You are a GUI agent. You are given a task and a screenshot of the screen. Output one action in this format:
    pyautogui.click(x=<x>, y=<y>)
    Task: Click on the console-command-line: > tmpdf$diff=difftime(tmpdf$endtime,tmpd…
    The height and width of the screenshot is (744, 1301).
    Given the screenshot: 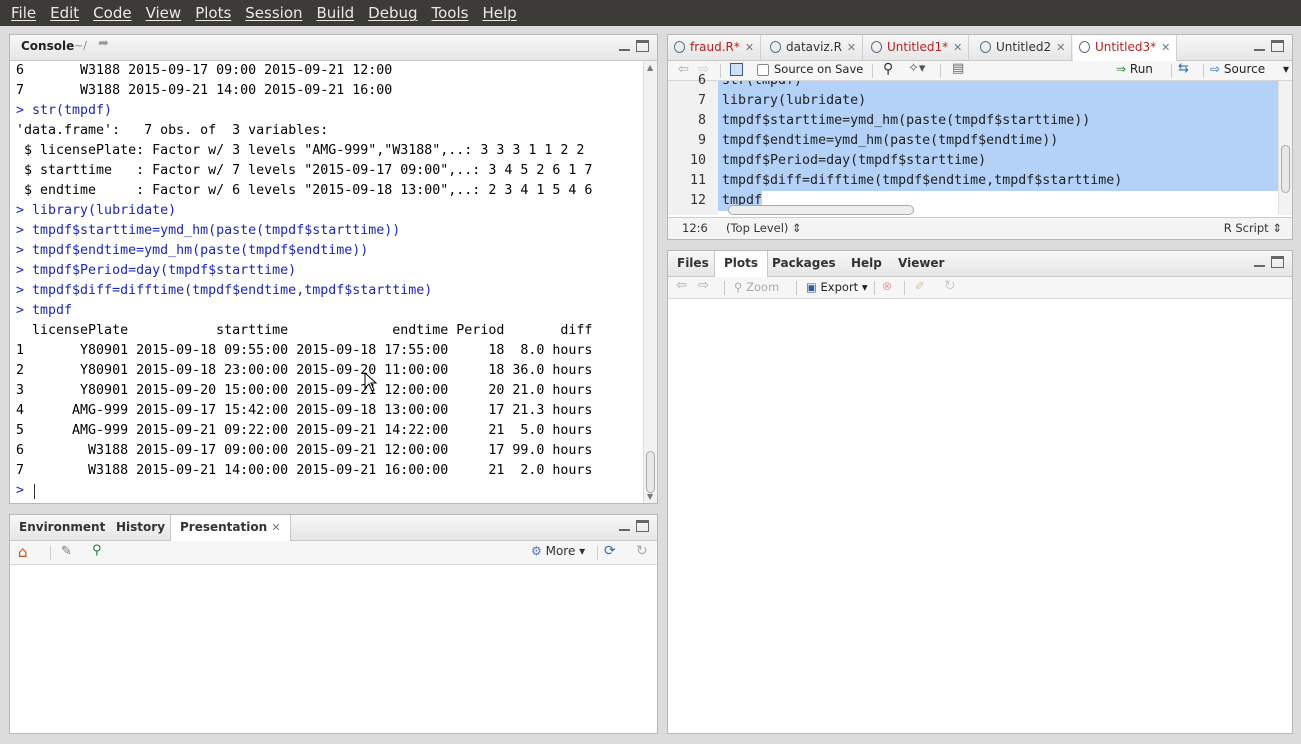 What is the action you would take?
    pyautogui.click(x=224, y=290)
    